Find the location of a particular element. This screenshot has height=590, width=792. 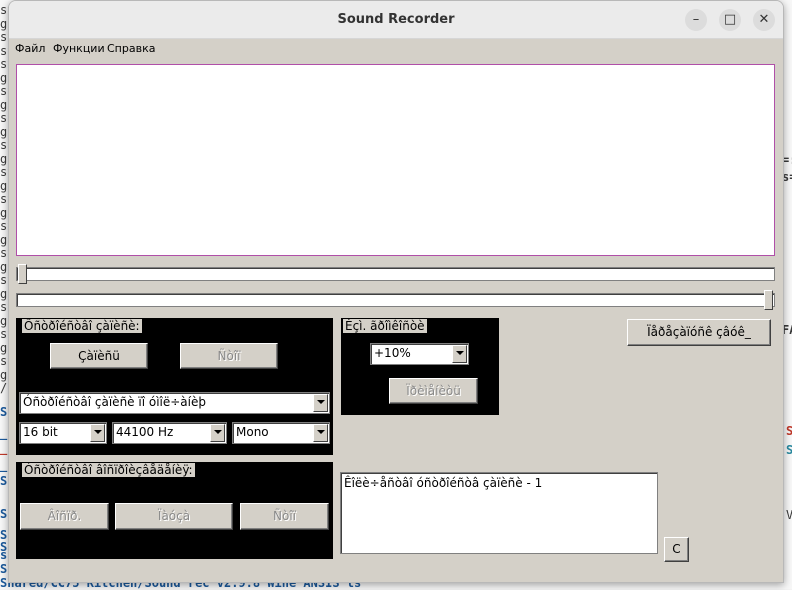

stop-record-button: Ñòîï is located at coordinates (229, 356).